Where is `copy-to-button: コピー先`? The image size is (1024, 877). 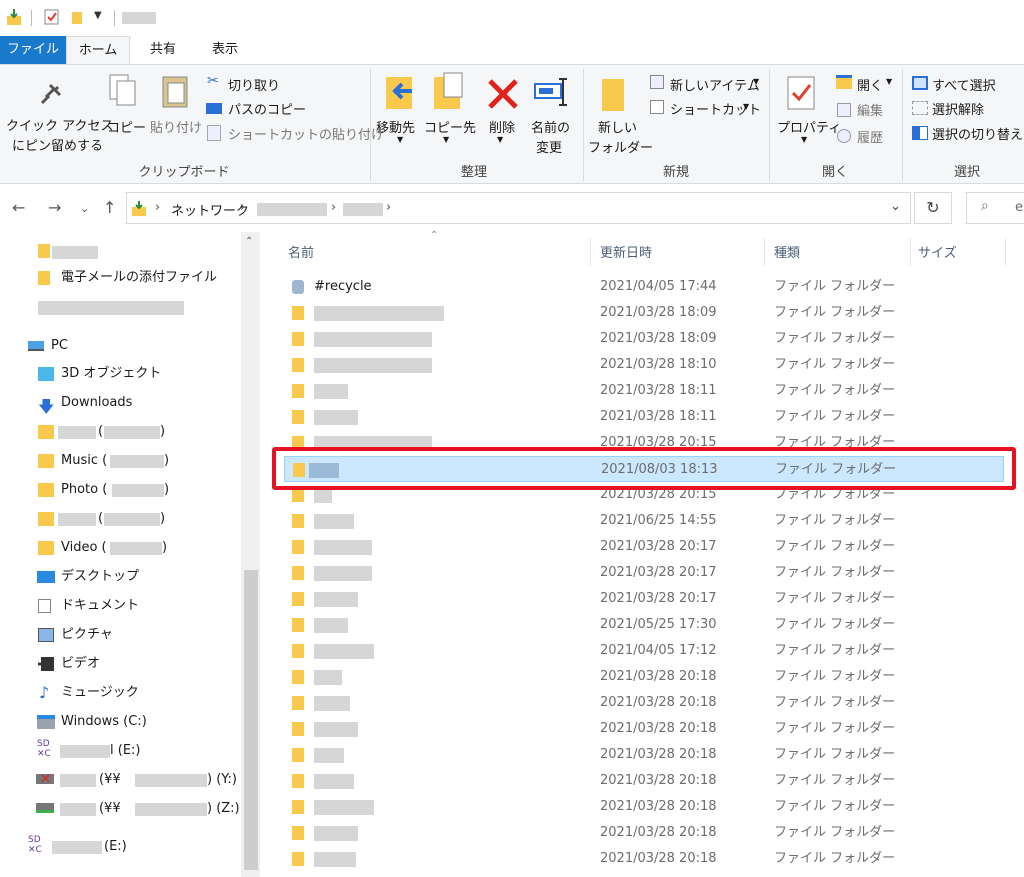 copy-to-button: コピー先 is located at coordinates (450, 126).